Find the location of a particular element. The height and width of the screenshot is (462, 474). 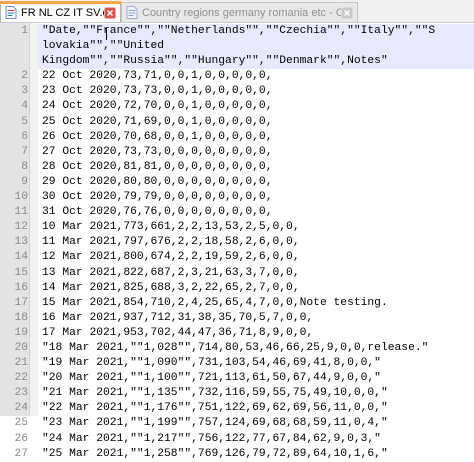

fold-margin is located at coordinates (34, 219).